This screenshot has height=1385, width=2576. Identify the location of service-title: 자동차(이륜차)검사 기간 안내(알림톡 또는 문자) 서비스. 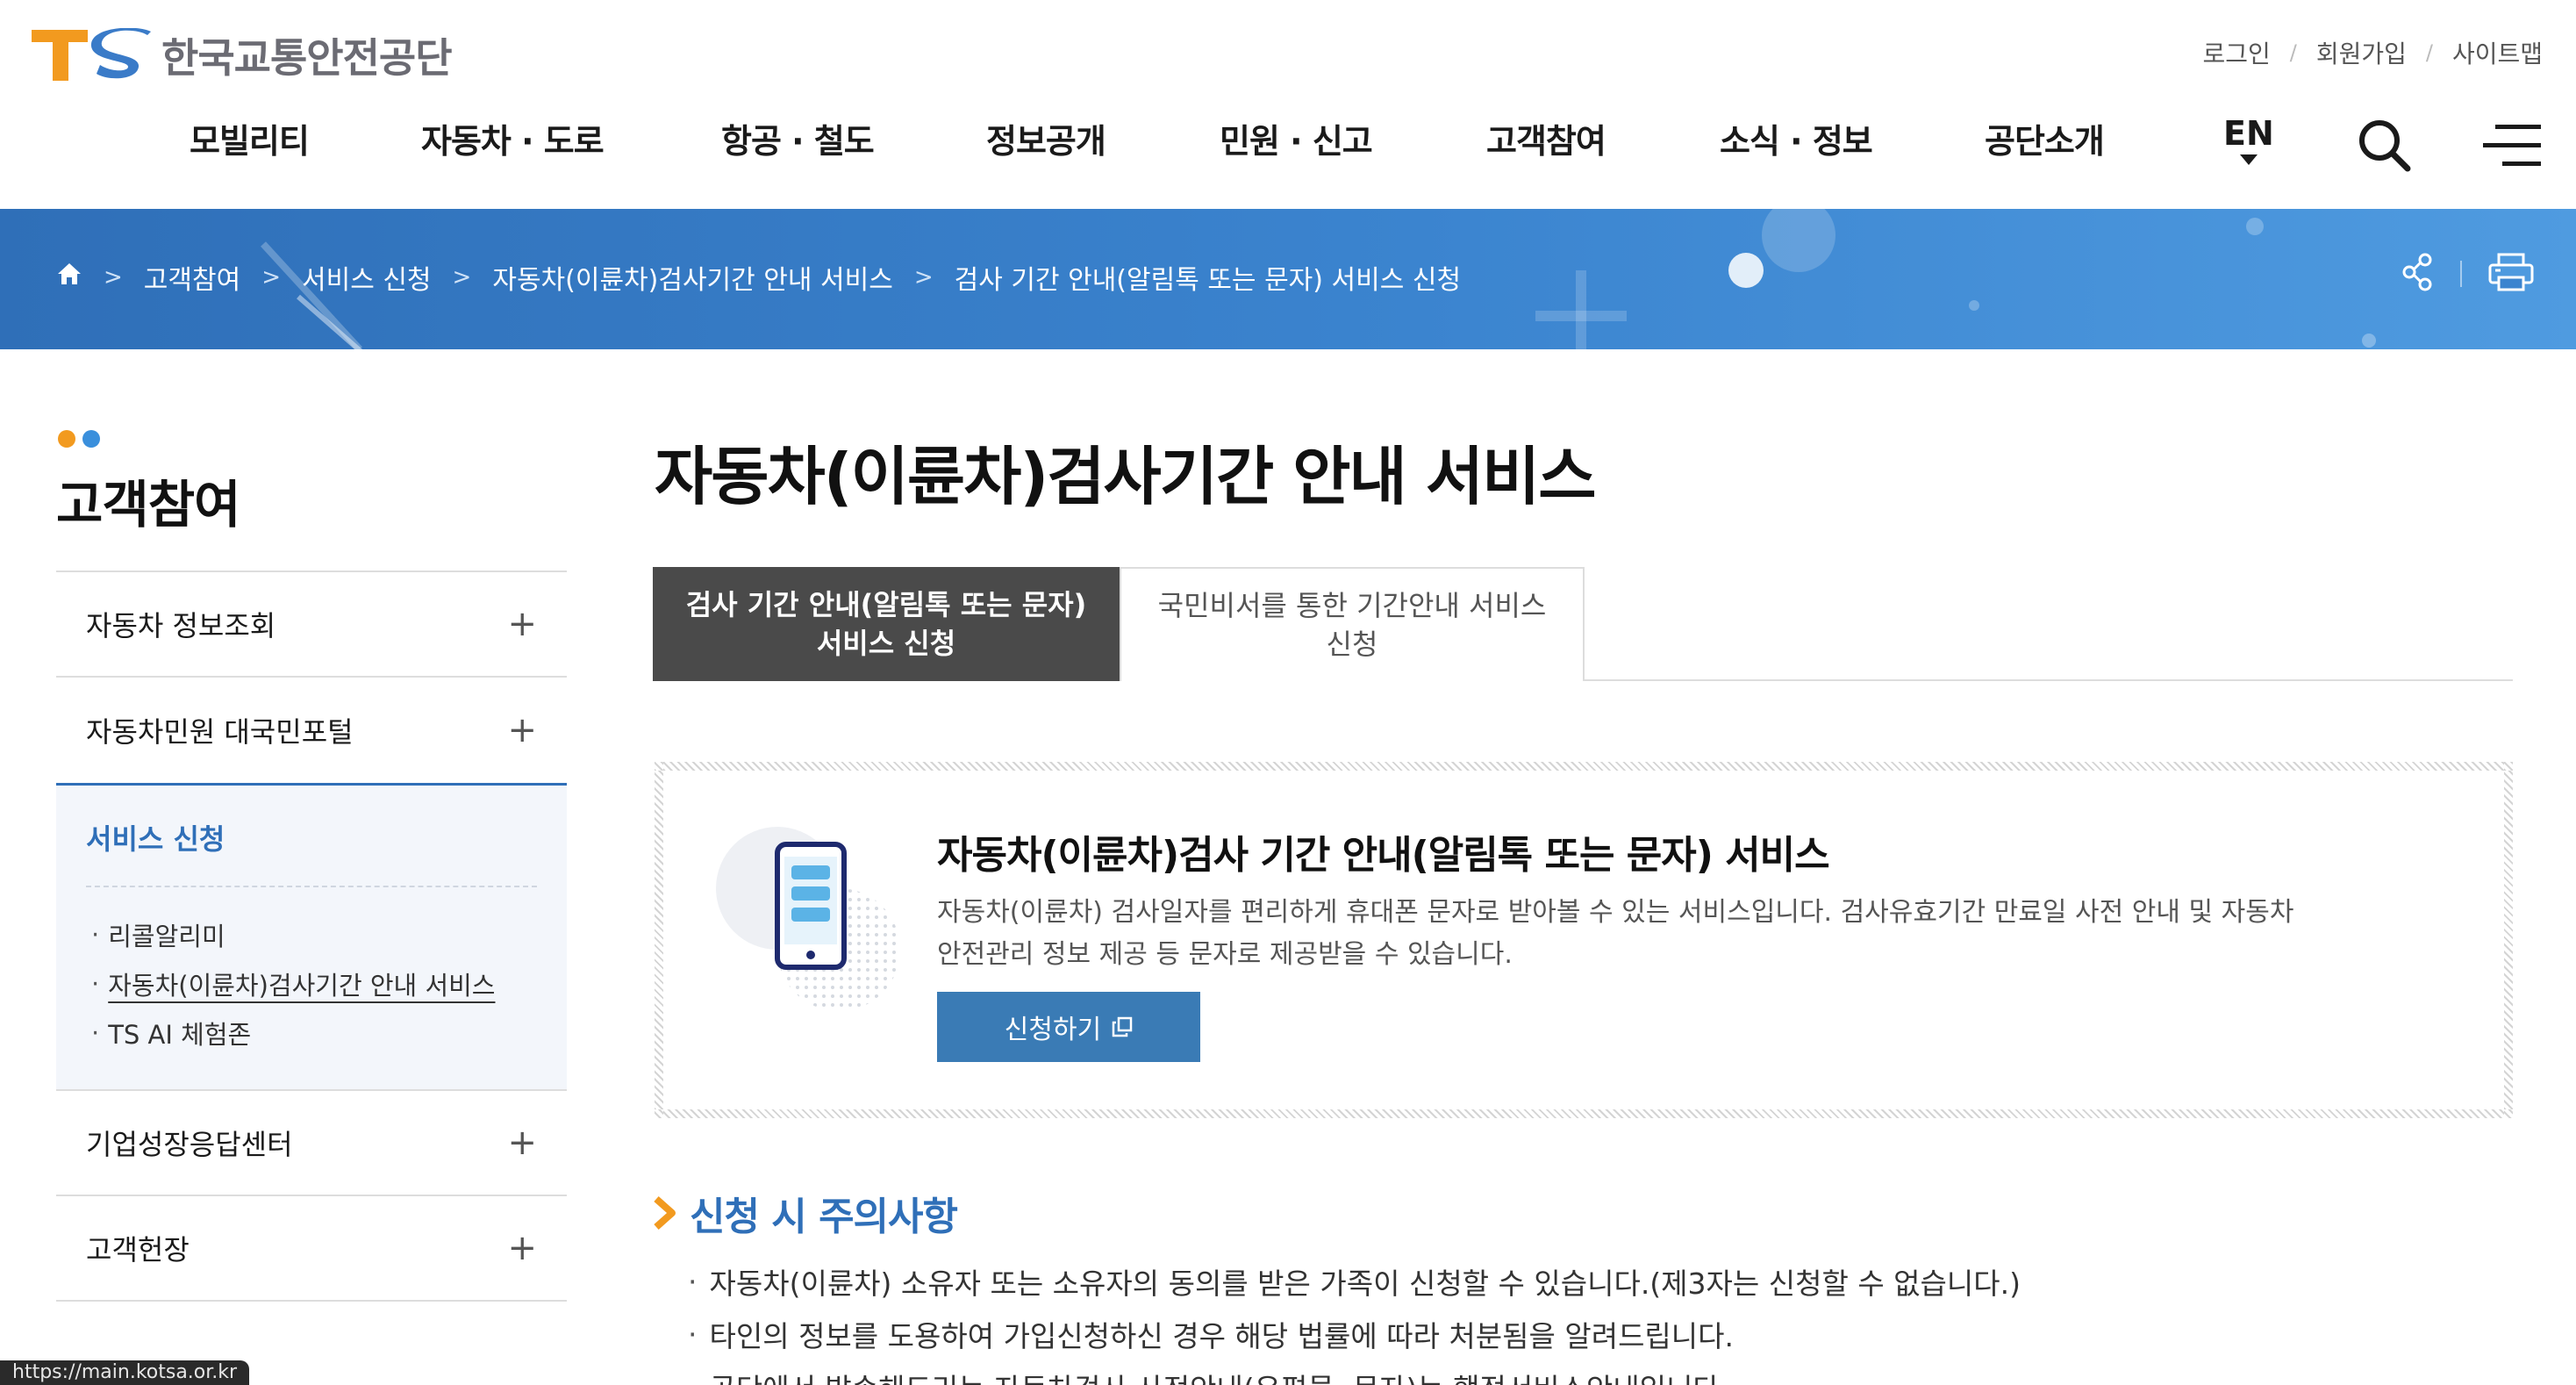
(1383, 855).